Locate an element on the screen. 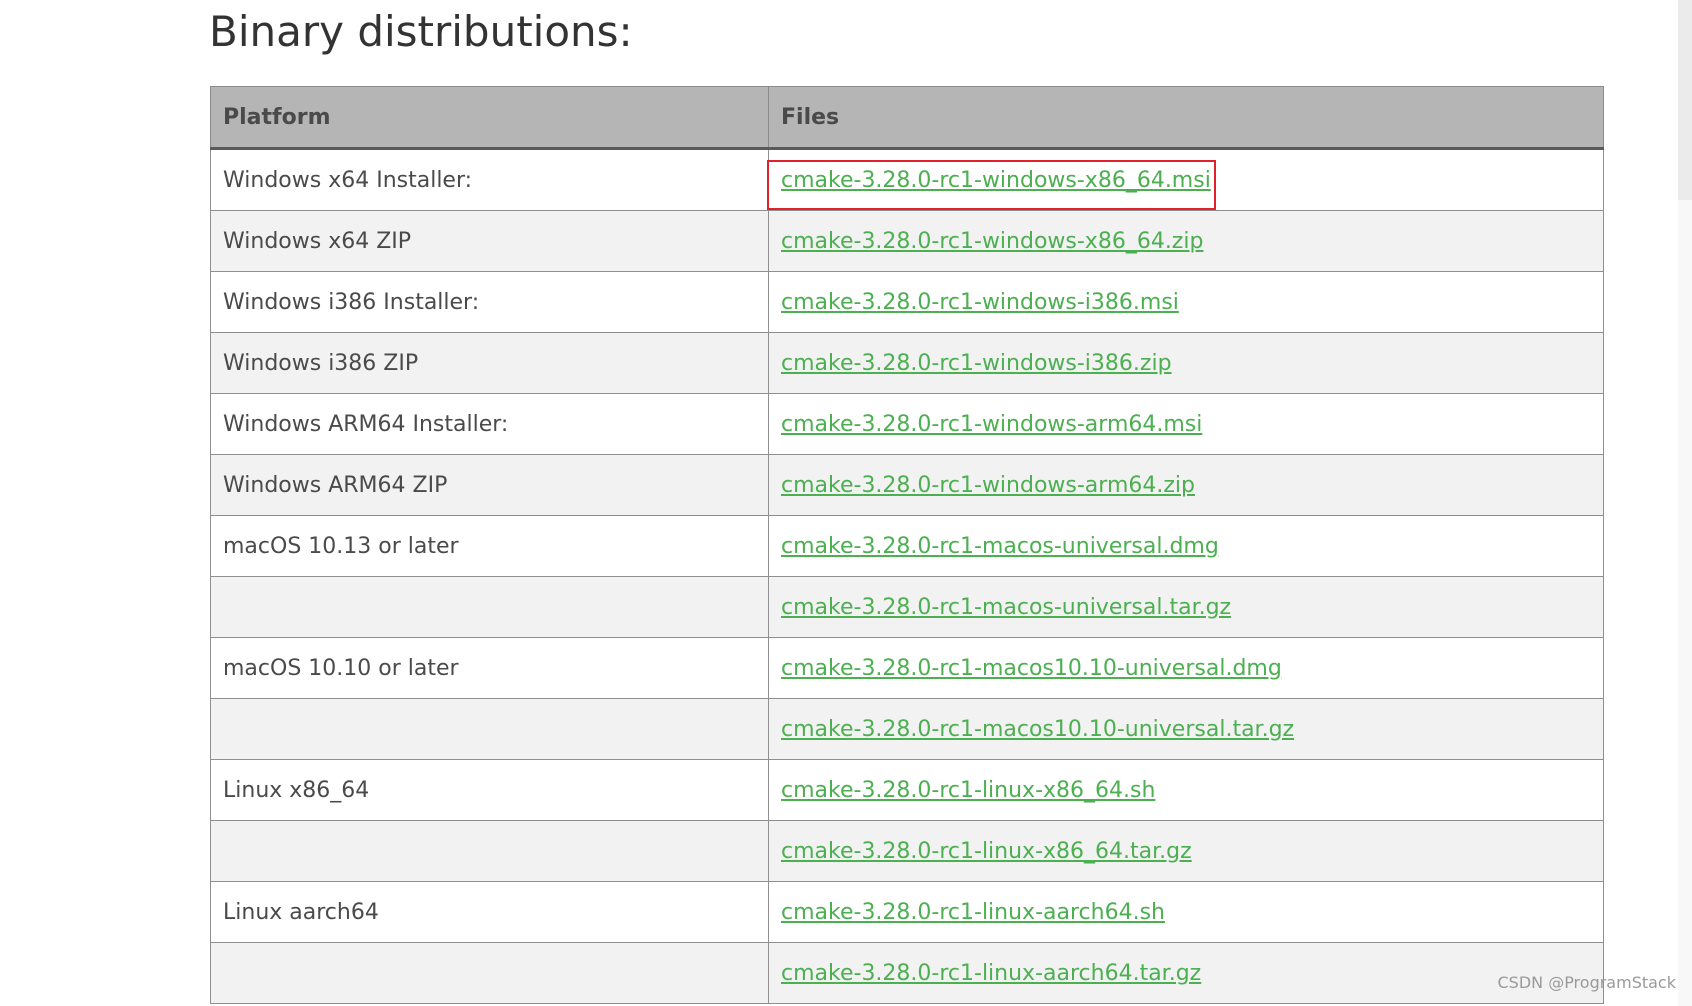  file-cell: cmake-3.28.0-rc1-linux-x86_64.tar.gz is located at coordinates (1186, 851).